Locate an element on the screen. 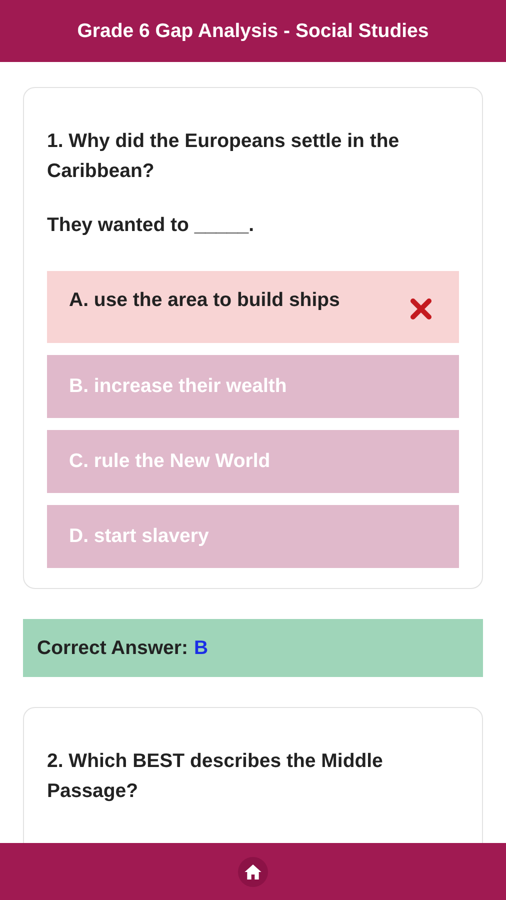 Image resolution: width=506 pixels, height=900 pixels. app-title: Grade 6 Gap Analysis - Social Studies is located at coordinates (253, 31).